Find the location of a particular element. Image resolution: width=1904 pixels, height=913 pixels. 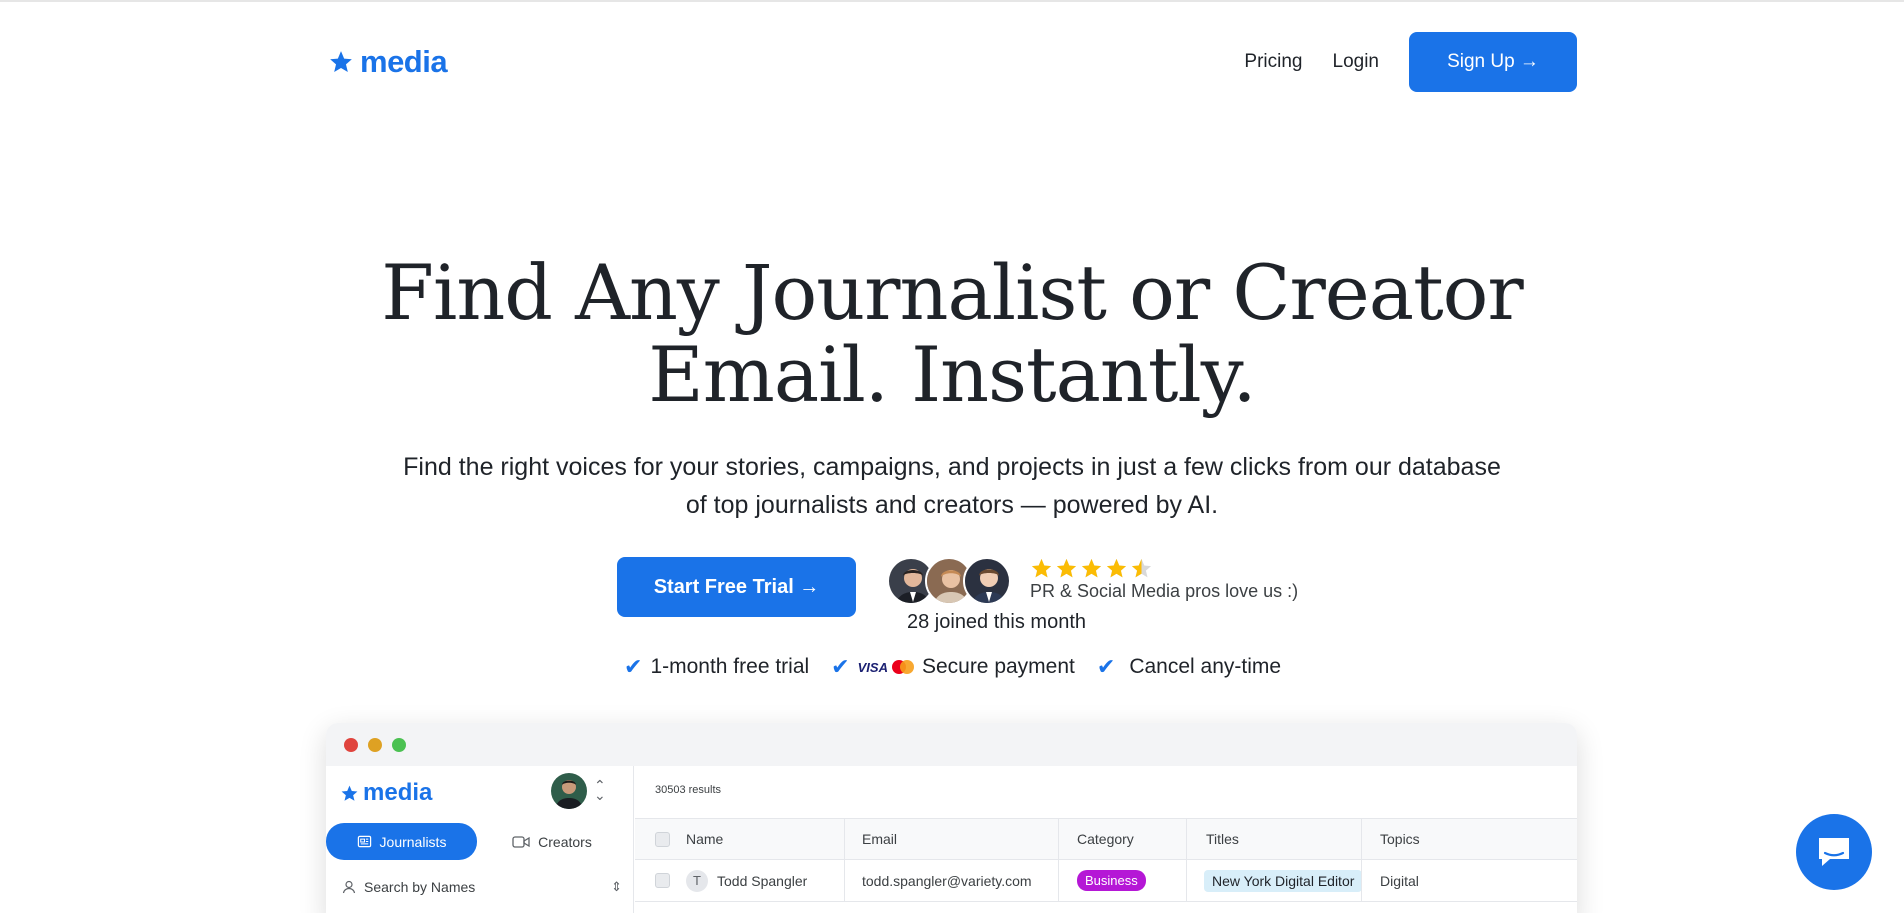

column-name: Name is located at coordinates (704, 839).